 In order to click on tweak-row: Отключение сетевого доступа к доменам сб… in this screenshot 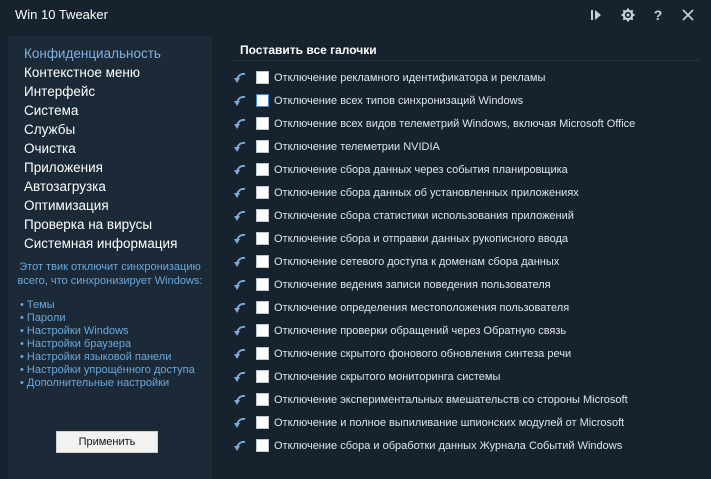, I will do `click(467, 262)`.